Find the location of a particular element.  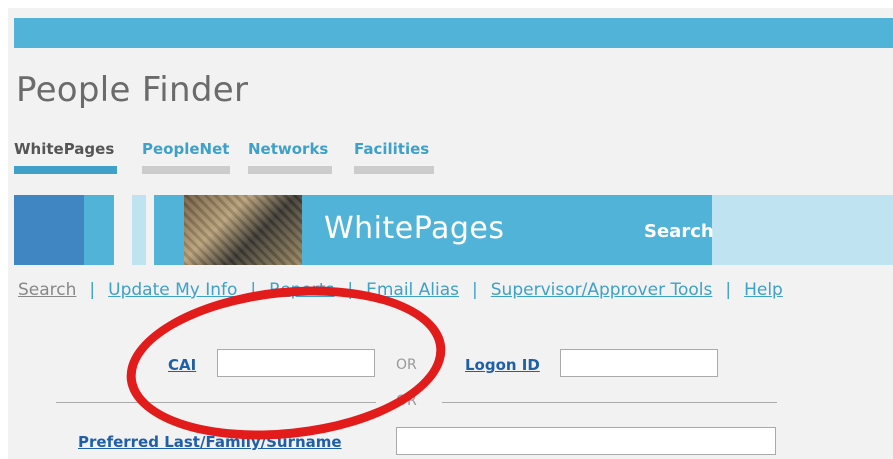

banner-title: WhitePages is located at coordinates (414, 228).